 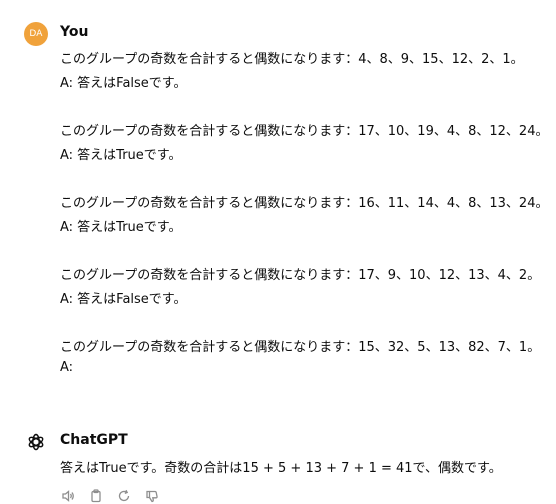 What do you see at coordinates (152, 496) in the screenshot?
I see `thumbs-down-icon` at bounding box center [152, 496].